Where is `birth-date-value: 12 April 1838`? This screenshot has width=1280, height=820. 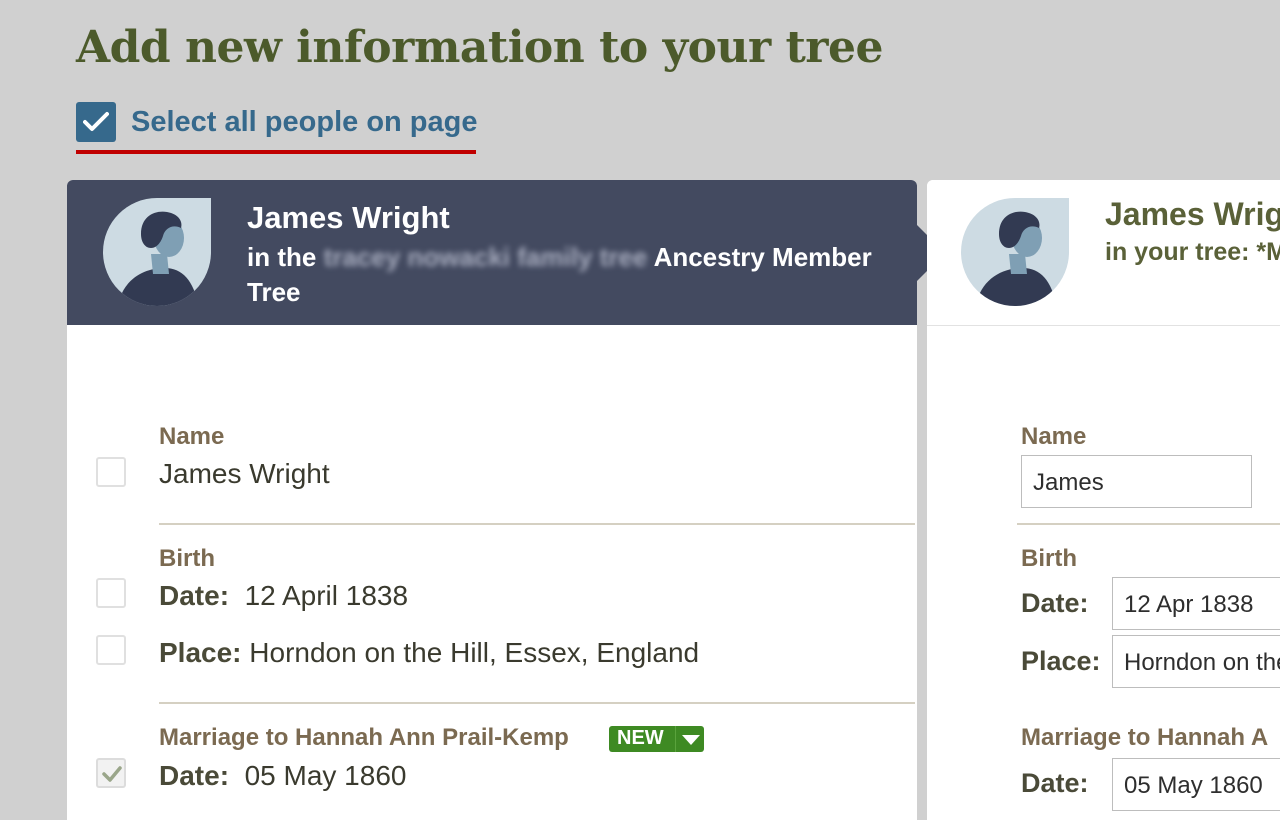
birth-date-value: 12 April 1838 is located at coordinates (326, 595).